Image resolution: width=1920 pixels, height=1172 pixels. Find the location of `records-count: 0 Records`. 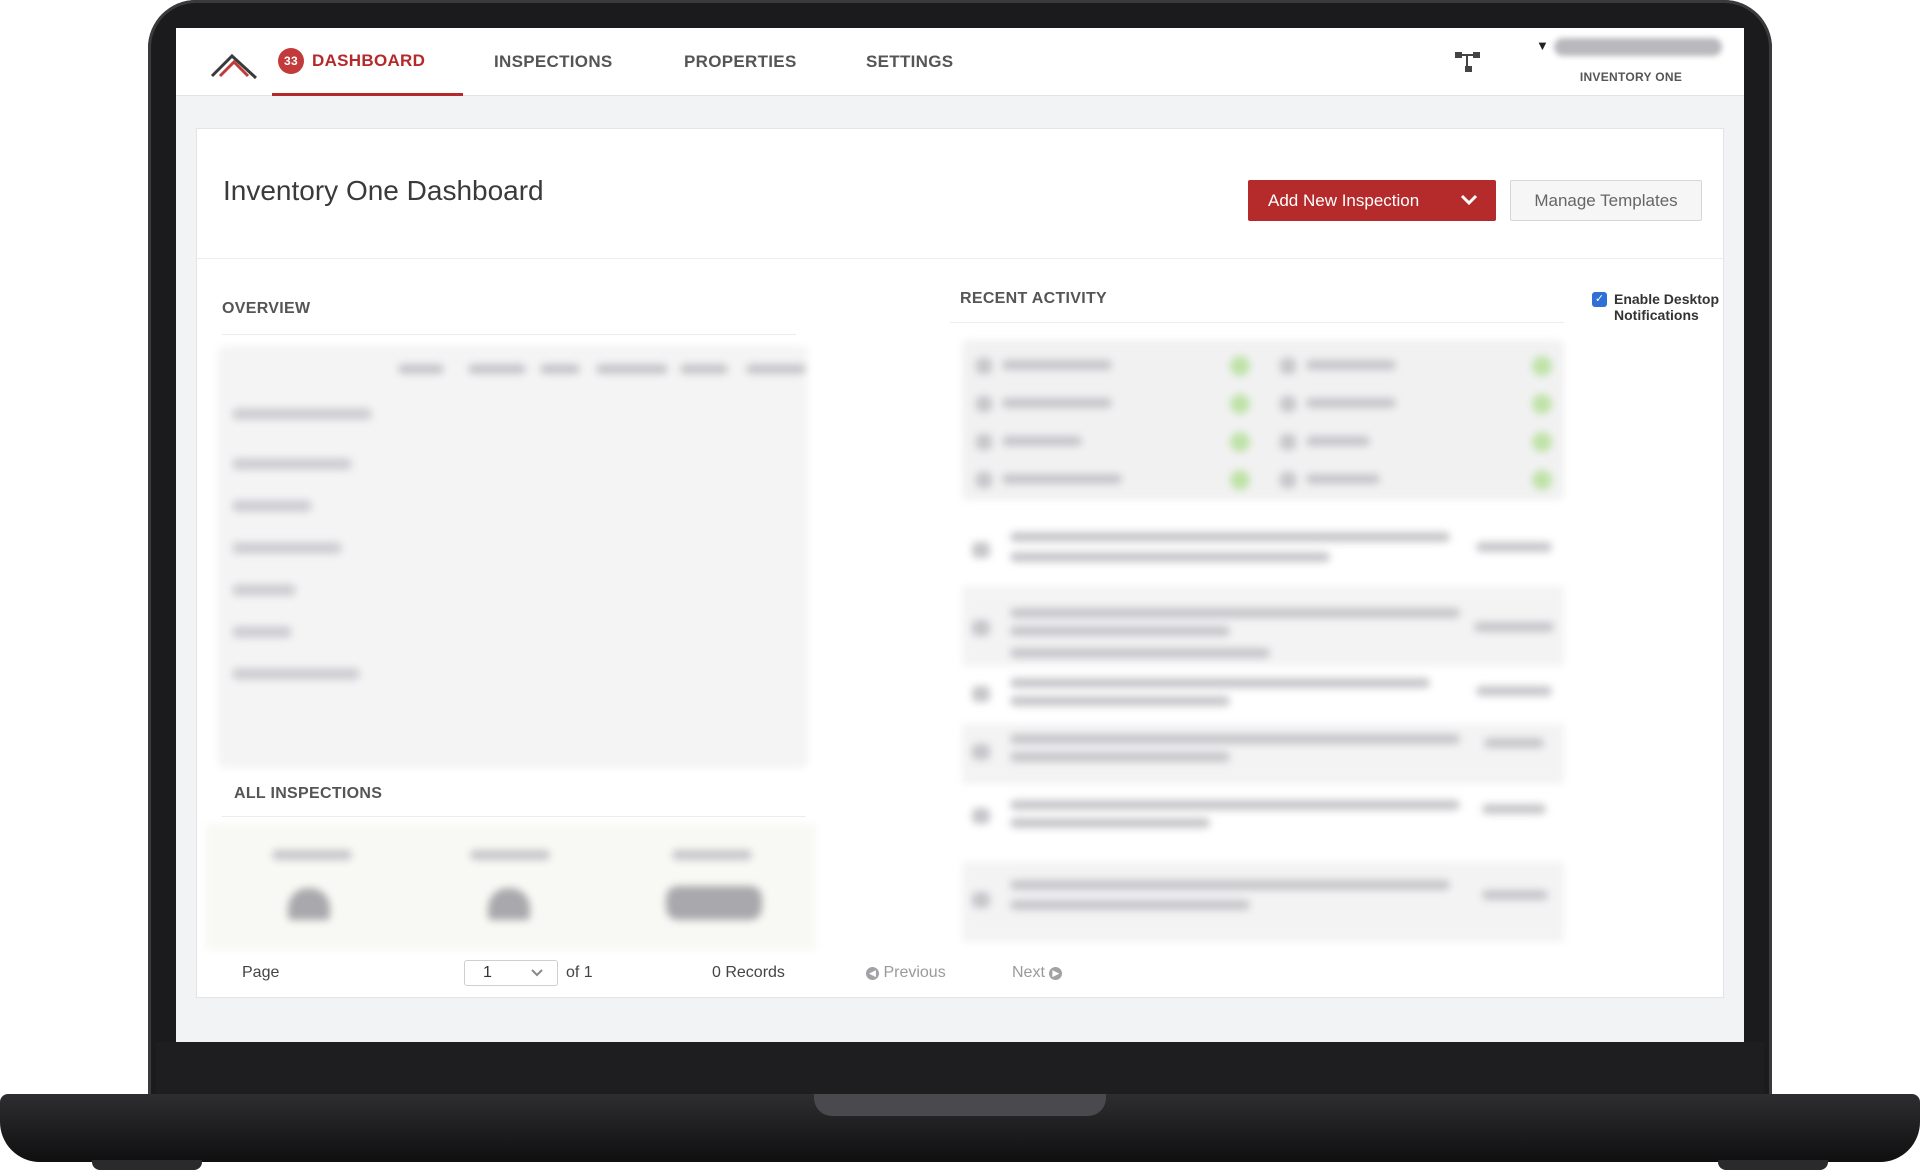

records-count: 0 Records is located at coordinates (748, 972).